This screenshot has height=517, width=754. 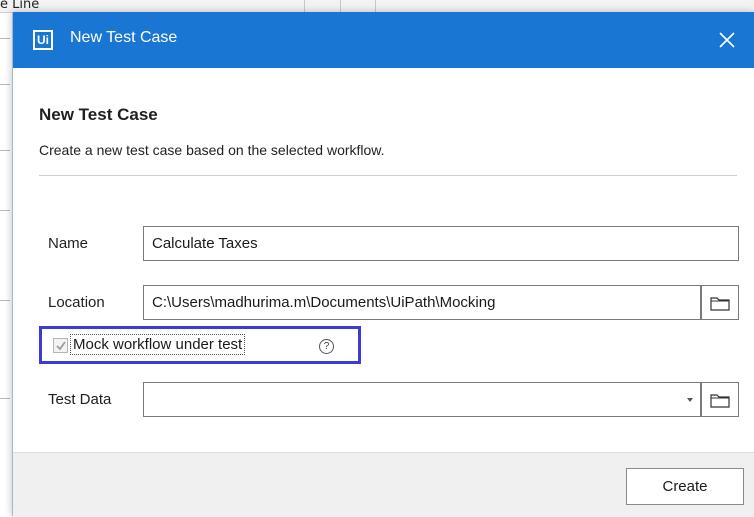 What do you see at coordinates (422, 399) in the screenshot?
I see `test-data-dropdown` at bounding box center [422, 399].